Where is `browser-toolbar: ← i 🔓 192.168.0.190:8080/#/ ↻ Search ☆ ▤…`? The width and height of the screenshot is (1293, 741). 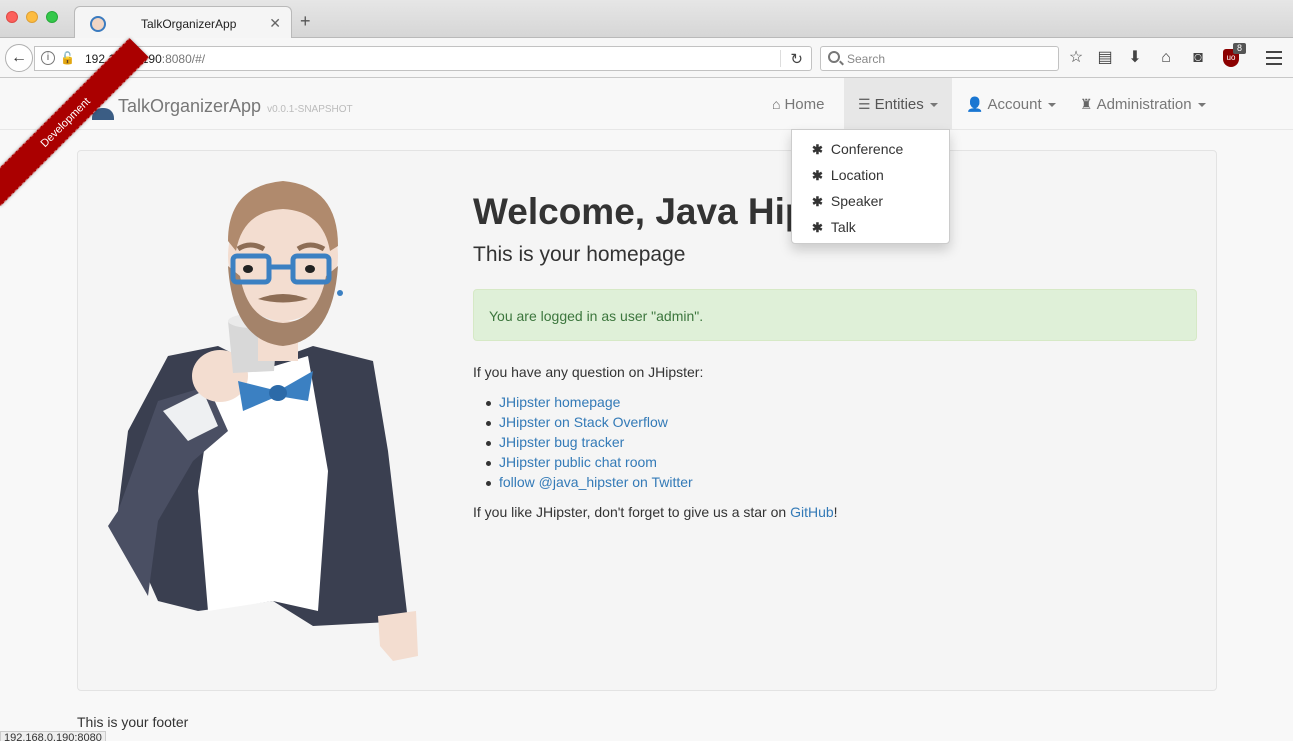
browser-toolbar: ← i 🔓 192.168.0.190:8080/#/ ↻ Search ☆ ▤… is located at coordinates (646, 58).